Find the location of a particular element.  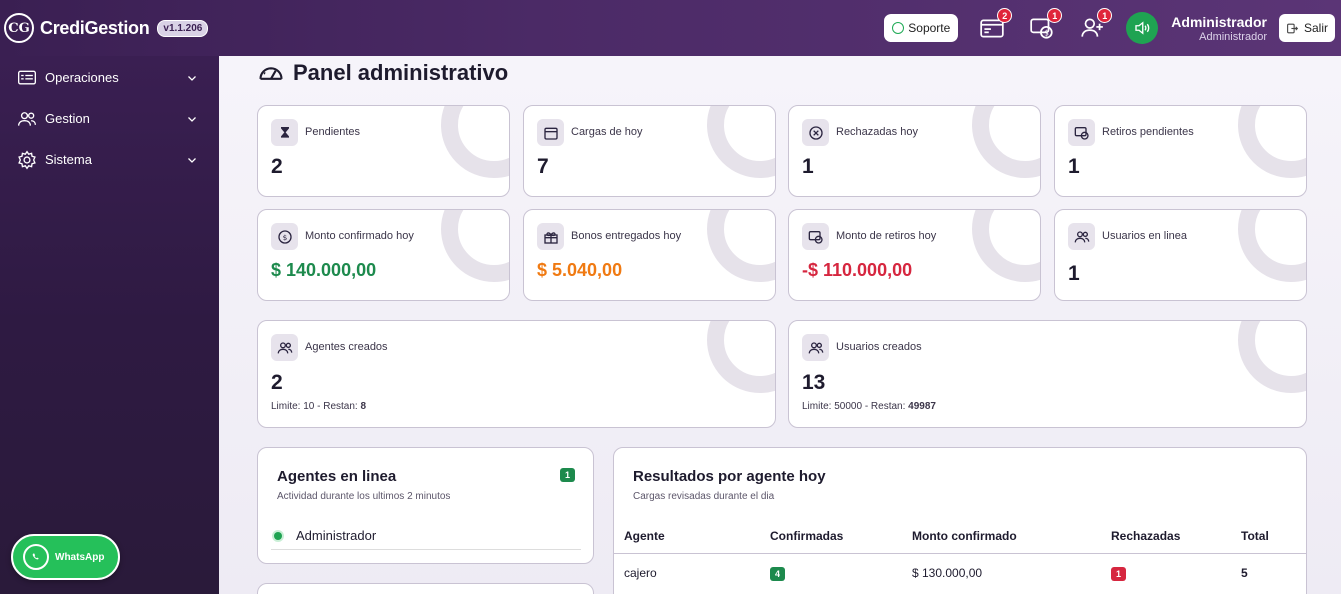

user-name: Administrador is located at coordinates (1219, 21).